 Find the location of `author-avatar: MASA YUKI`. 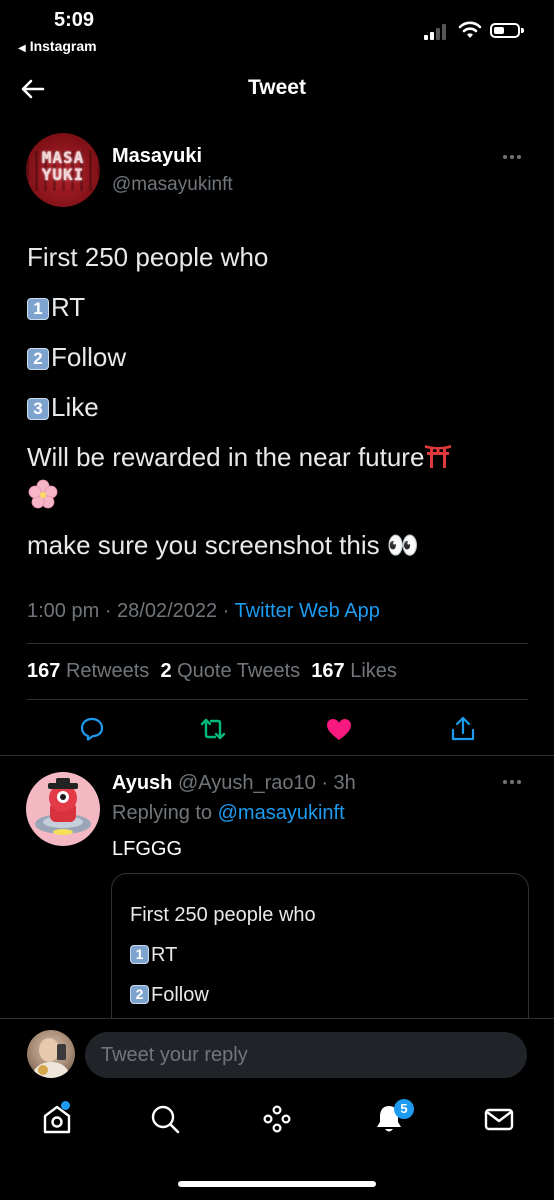

author-avatar: MASA YUKI is located at coordinates (63, 170).